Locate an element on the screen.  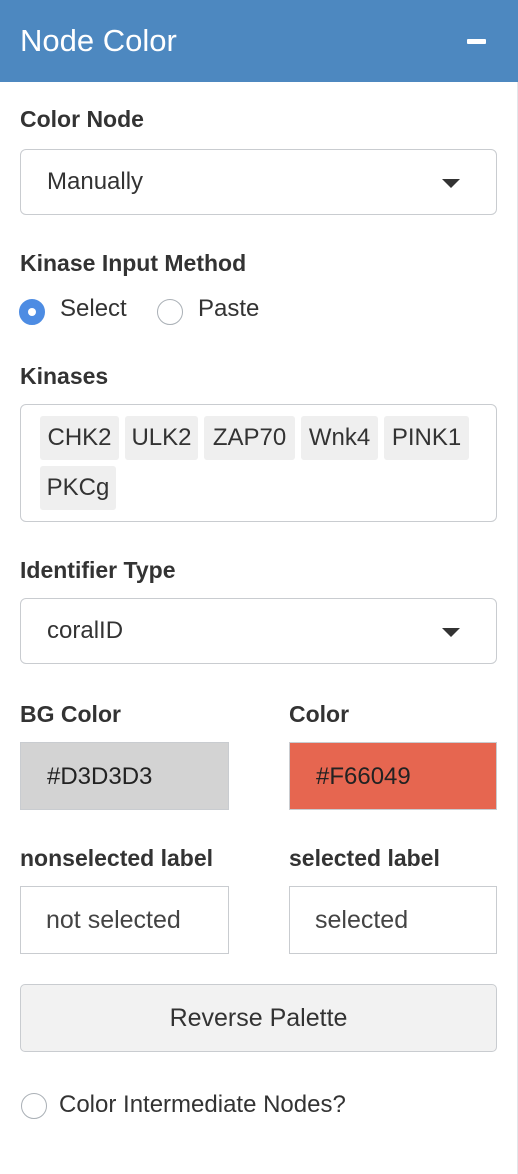
kinase-chip: PINK1 is located at coordinates (426, 438).